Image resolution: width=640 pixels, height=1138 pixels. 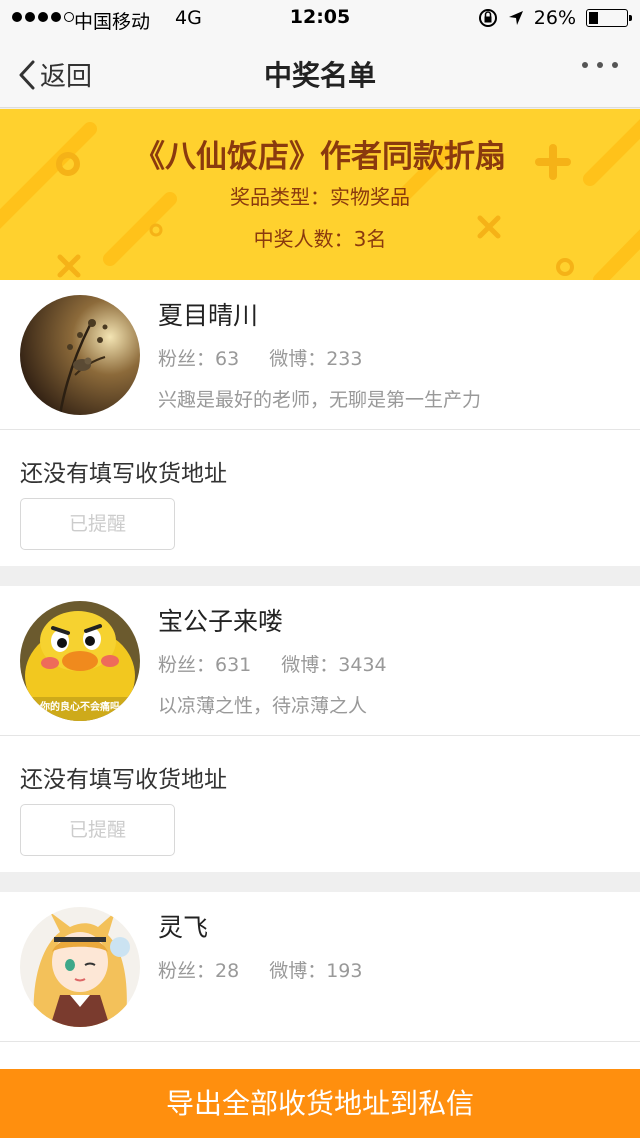 I want to click on winner-profile: 灵飞 粉丝：28 微博：193, so click(x=320, y=967).